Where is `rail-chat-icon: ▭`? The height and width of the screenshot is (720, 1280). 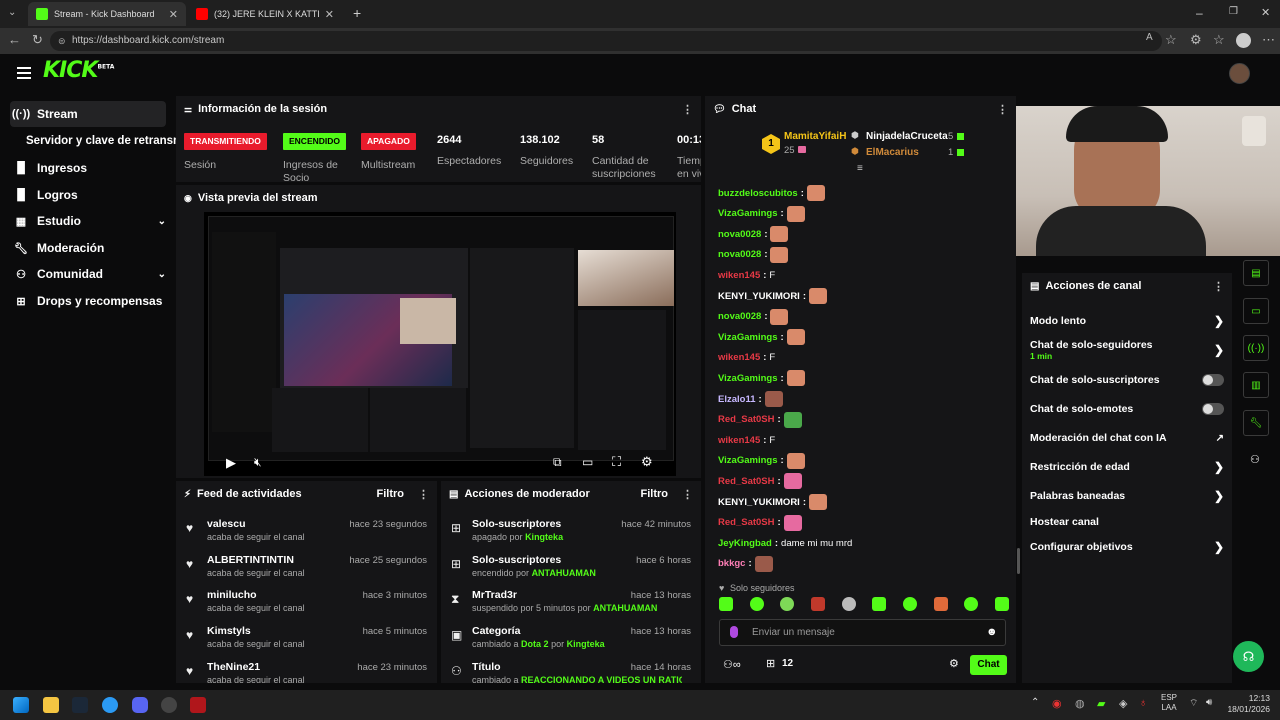
rail-chat-icon: ▭ is located at coordinates (1256, 311).